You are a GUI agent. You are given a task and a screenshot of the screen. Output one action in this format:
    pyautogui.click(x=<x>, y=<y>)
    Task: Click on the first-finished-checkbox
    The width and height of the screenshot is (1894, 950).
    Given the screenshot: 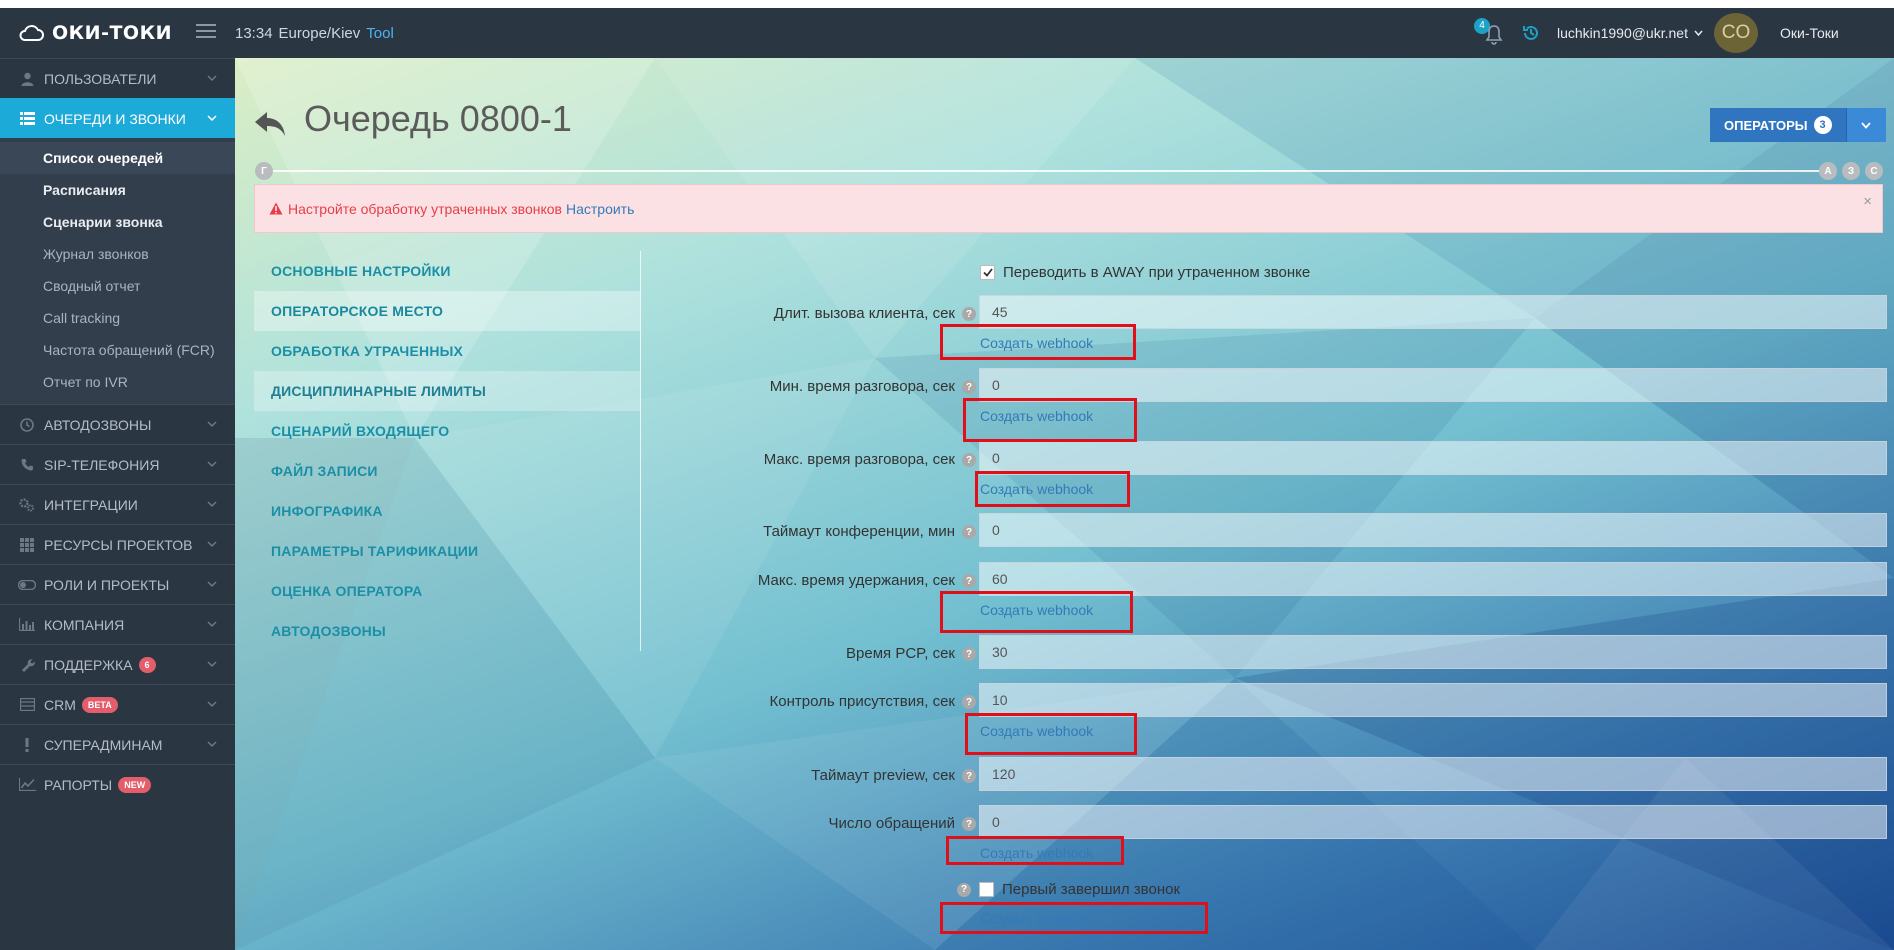 What is the action you would take?
    pyautogui.click(x=986, y=889)
    